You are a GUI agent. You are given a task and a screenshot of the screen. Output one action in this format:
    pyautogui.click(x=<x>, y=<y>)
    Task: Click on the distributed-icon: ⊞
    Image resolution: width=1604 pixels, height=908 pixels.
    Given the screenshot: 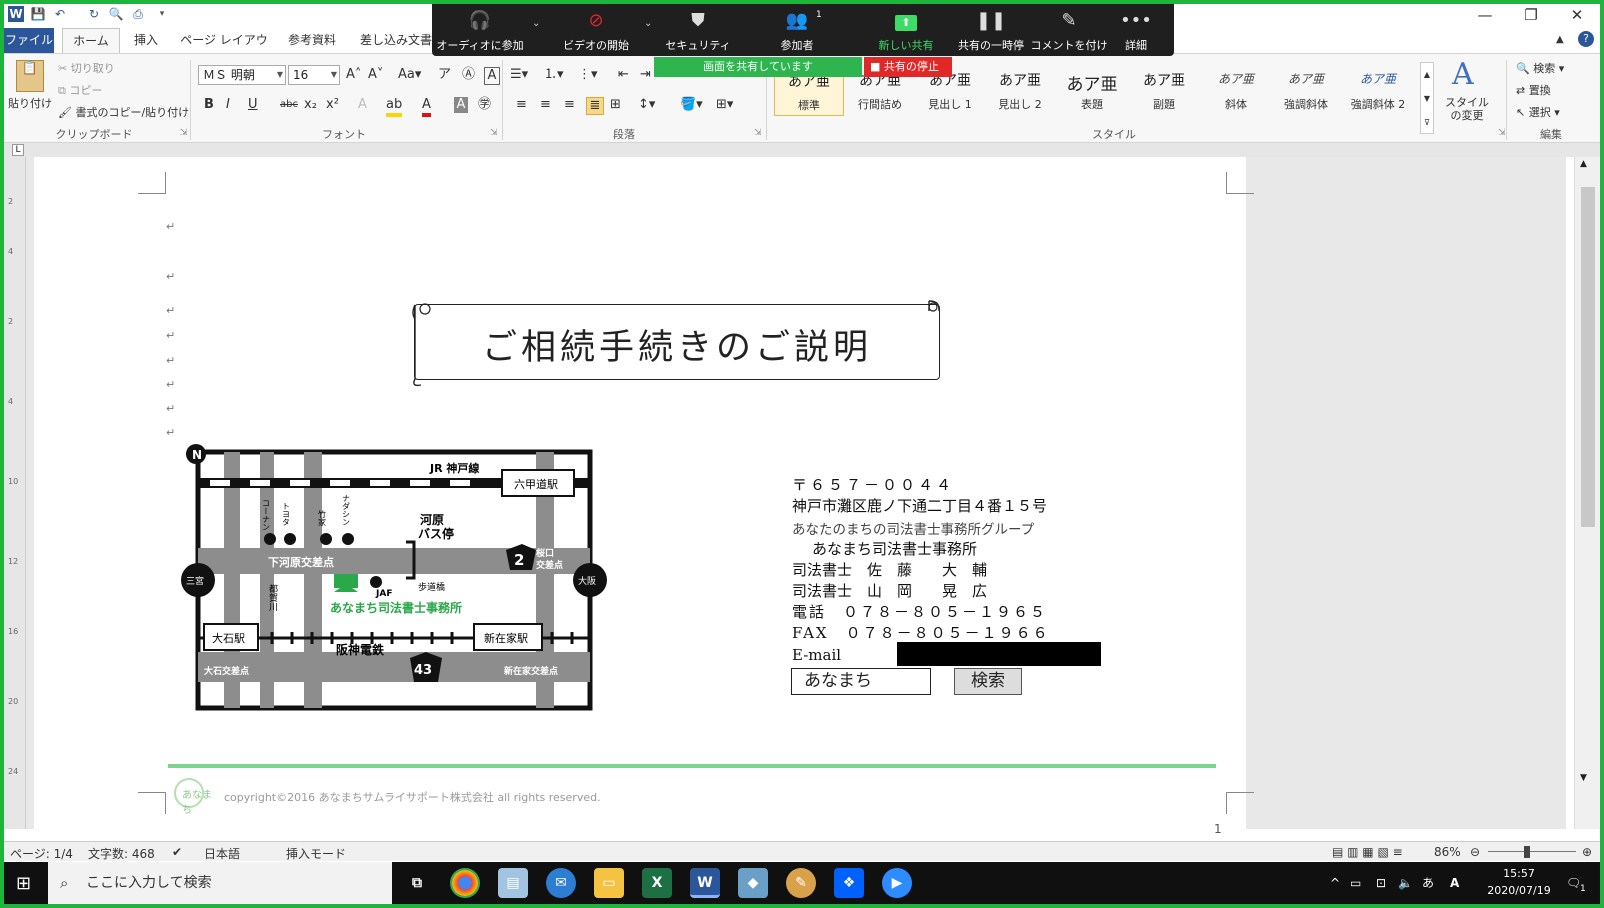 What is the action you would take?
    pyautogui.click(x=615, y=105)
    